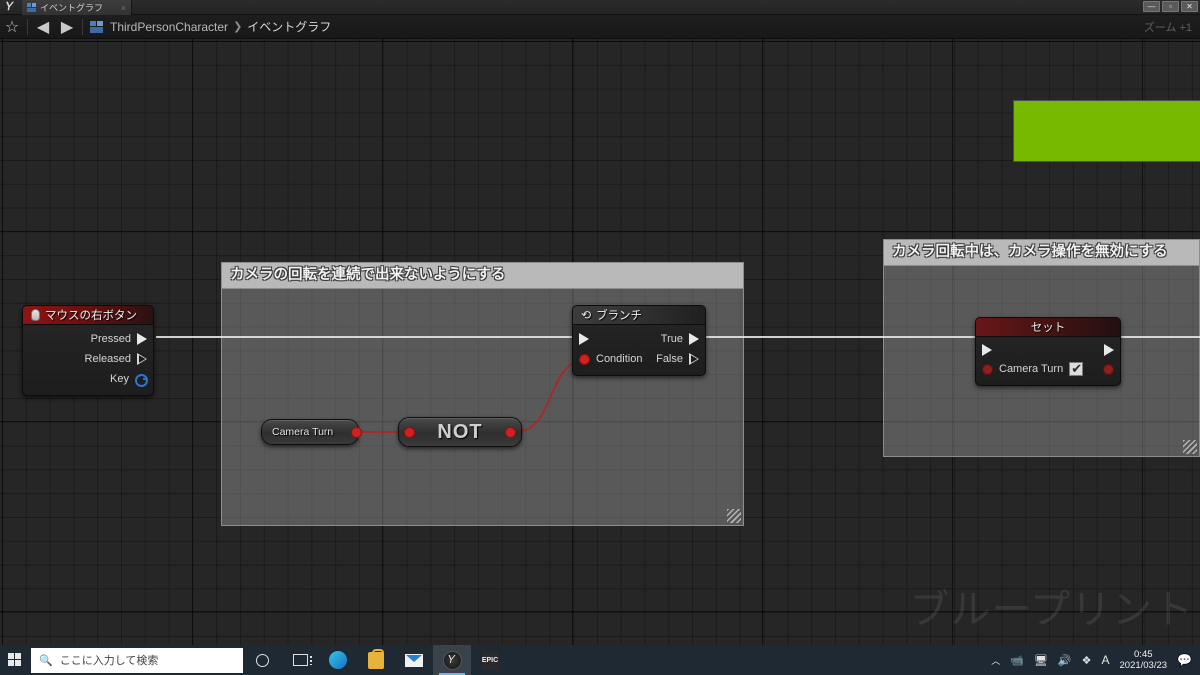 The image size is (1200, 675). Describe the element at coordinates (1143, 665) in the screenshot. I see `clock-date: 2021/03/23` at that location.